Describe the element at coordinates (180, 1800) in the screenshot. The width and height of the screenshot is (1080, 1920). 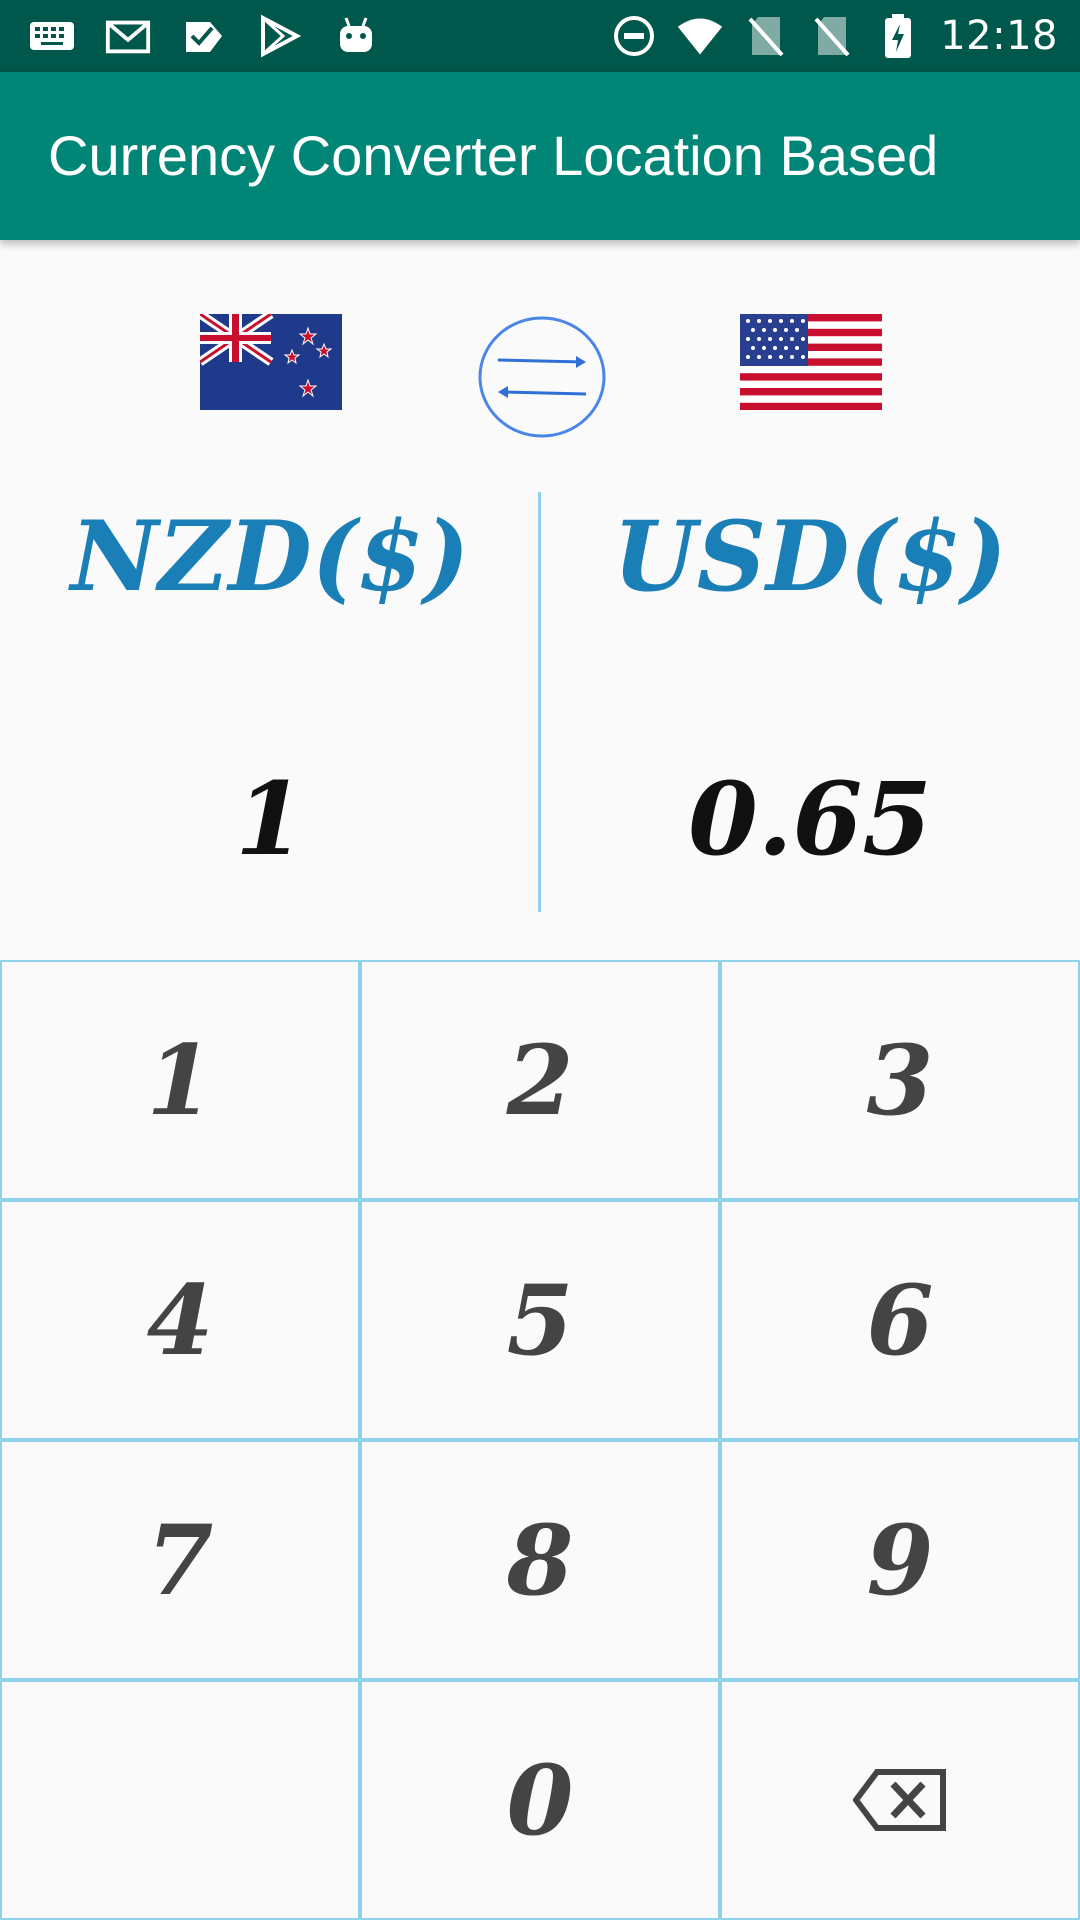
I see `key-empty` at that location.